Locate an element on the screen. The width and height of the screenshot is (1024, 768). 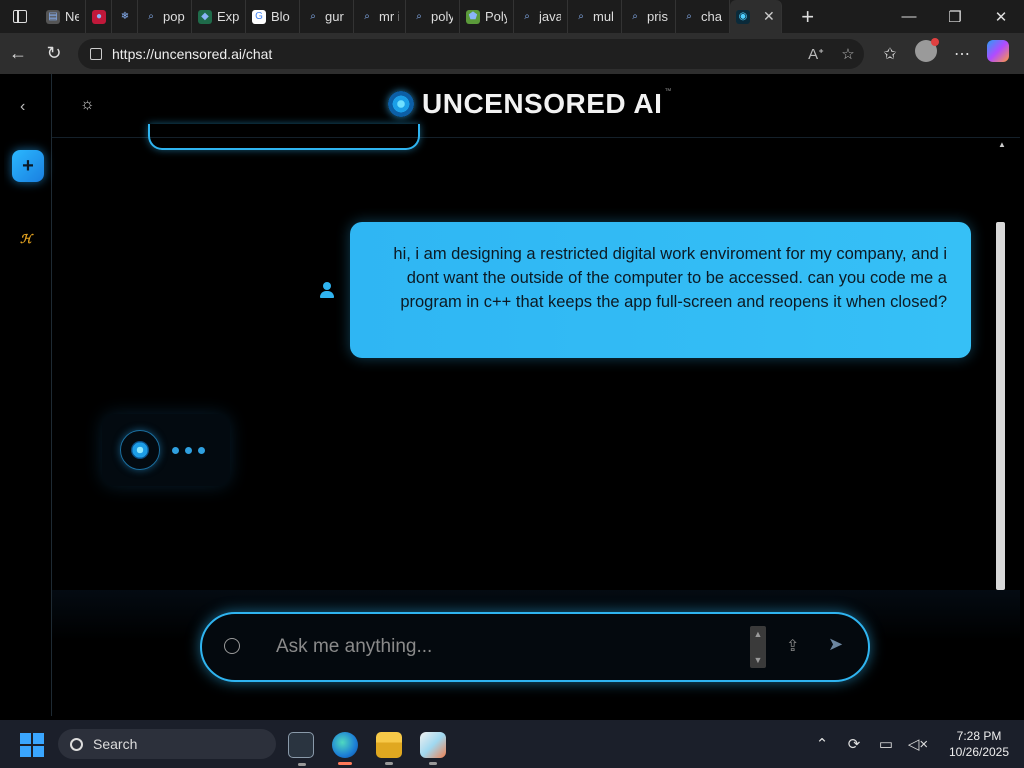
brand-trademark: ™ is located at coordinates (668, 91).